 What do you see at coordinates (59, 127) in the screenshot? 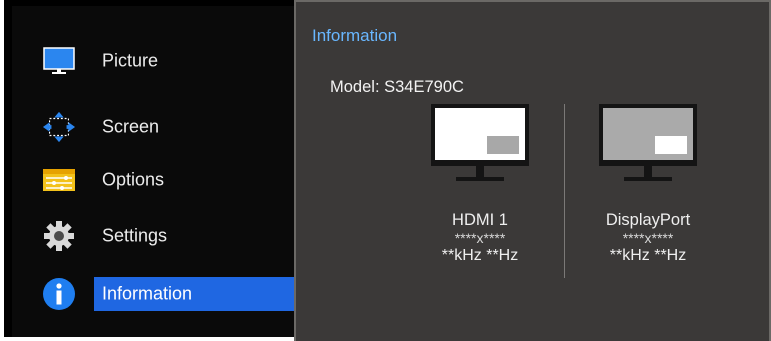
I see `resize-arrows-icon` at bounding box center [59, 127].